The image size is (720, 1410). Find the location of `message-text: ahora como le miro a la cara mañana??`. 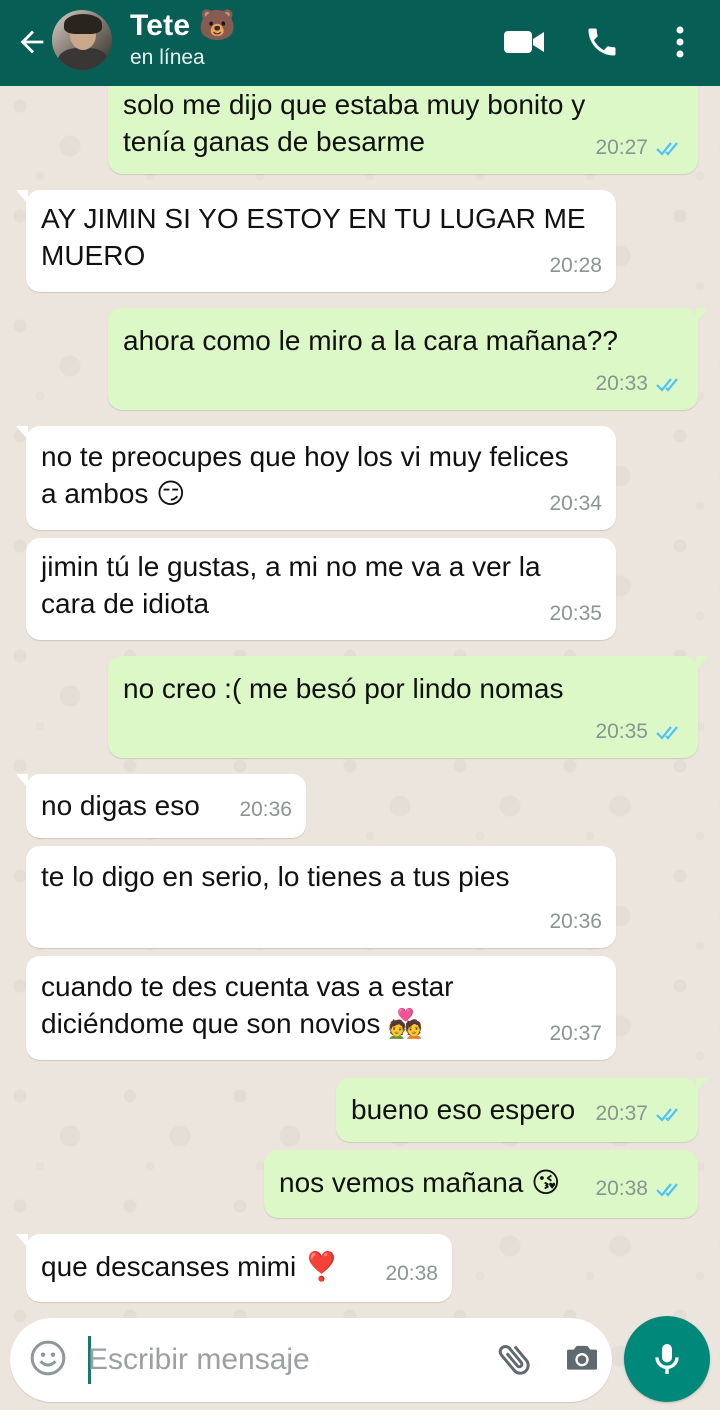

message-text: ahora como le miro a la cara mañana?? is located at coordinates (370, 340).